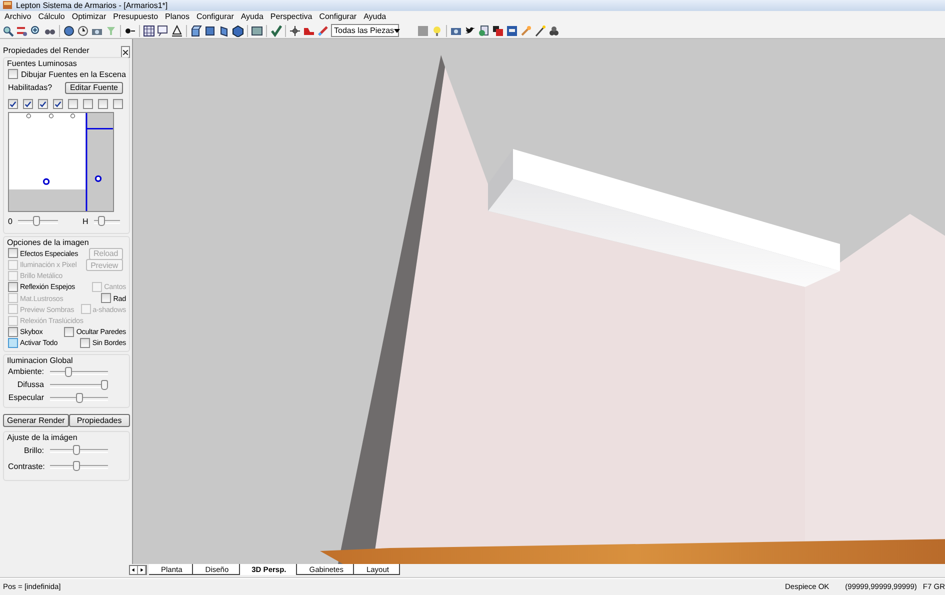 Image resolution: width=945 pixels, height=595 pixels. I want to click on window-title: Lepton Sistema de Armarios - [Armarios1*], so click(92, 5).